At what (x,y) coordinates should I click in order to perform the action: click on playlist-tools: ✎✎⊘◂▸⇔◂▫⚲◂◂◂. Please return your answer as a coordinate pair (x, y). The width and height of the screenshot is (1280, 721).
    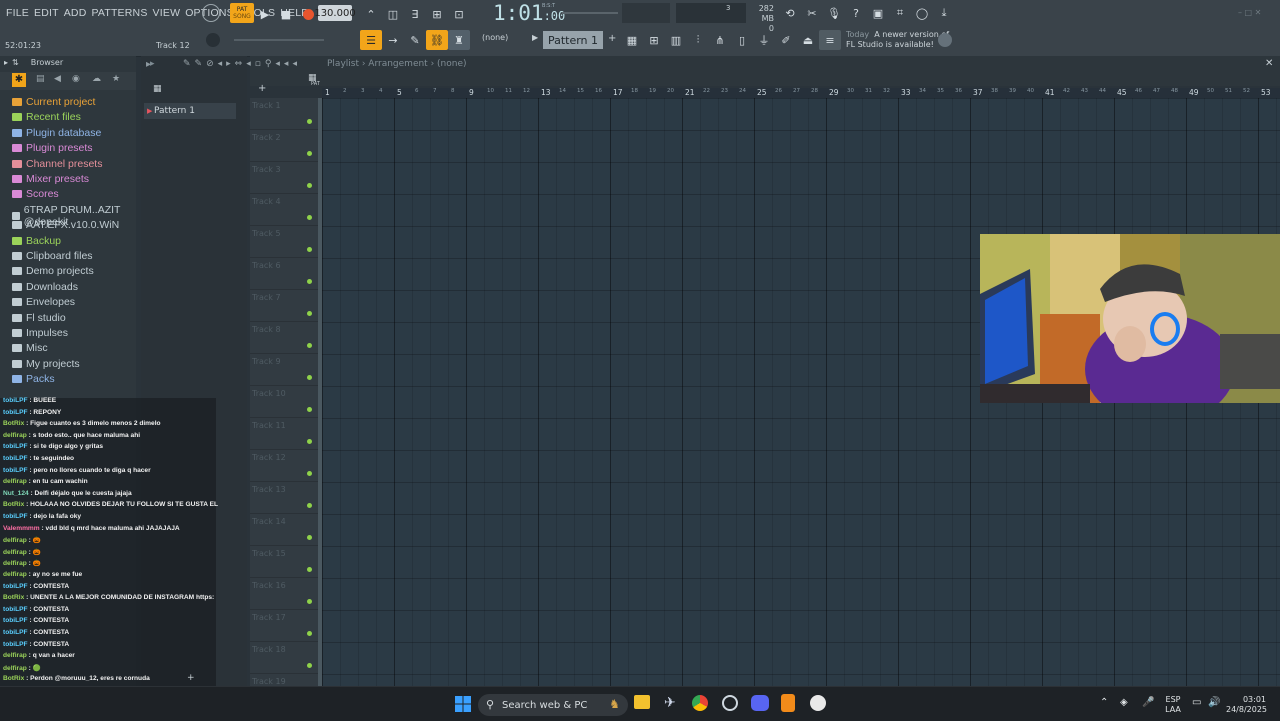
    Looking at the image, I should click on (242, 64).